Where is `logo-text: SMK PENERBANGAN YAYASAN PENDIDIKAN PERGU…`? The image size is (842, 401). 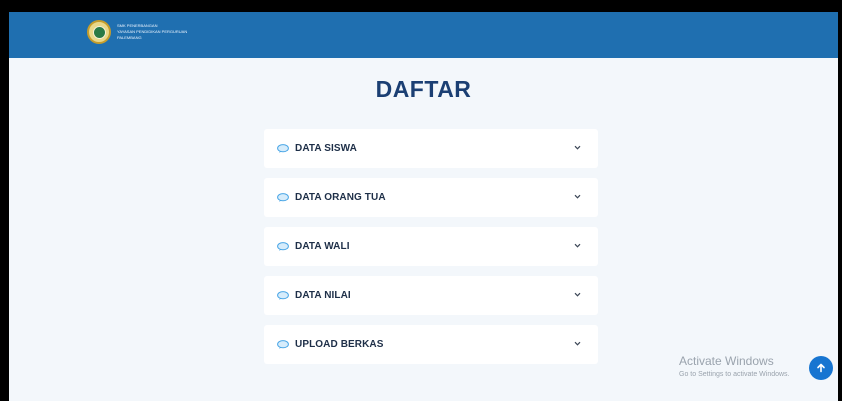 logo-text: SMK PENERBANGAN YAYASAN PENDIDIKAN PERGU… is located at coordinates (152, 32).